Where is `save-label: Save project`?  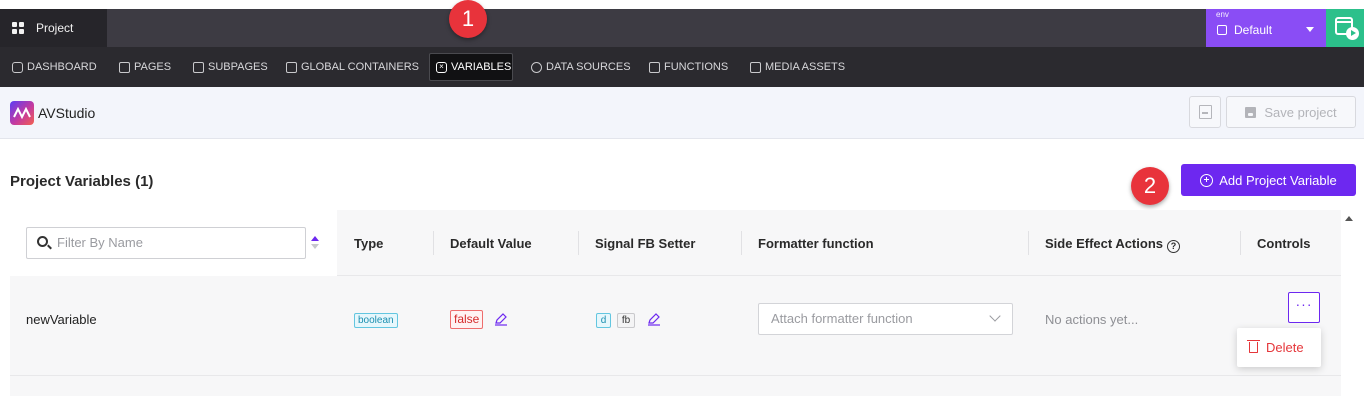 save-label: Save project is located at coordinates (1300, 112).